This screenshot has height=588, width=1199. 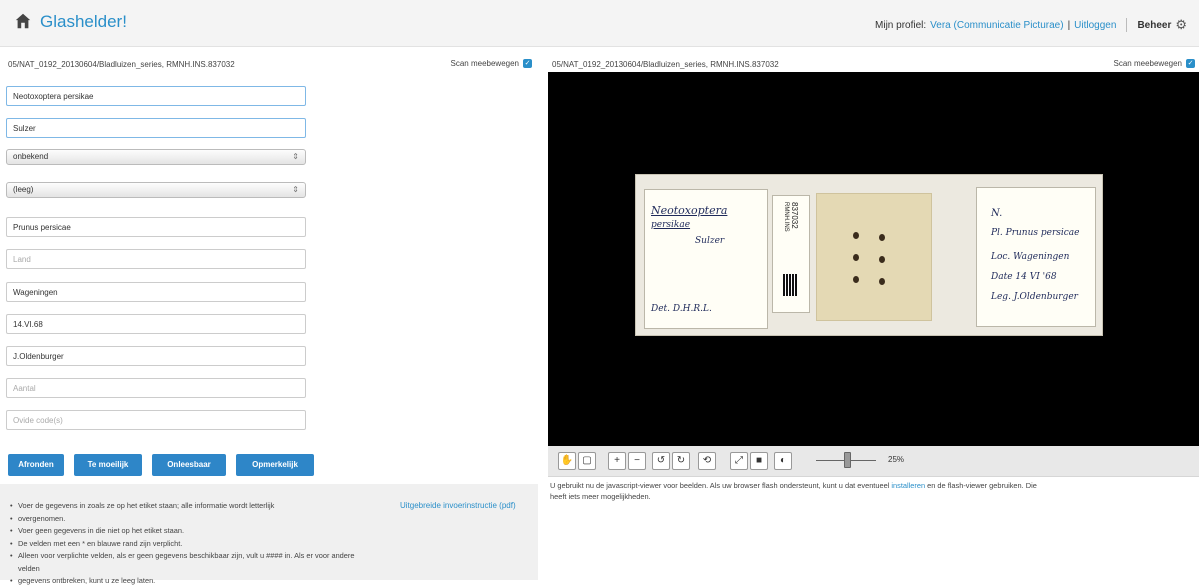 I want to click on sex-select: (leeg) ⇕, so click(x=156, y=190).